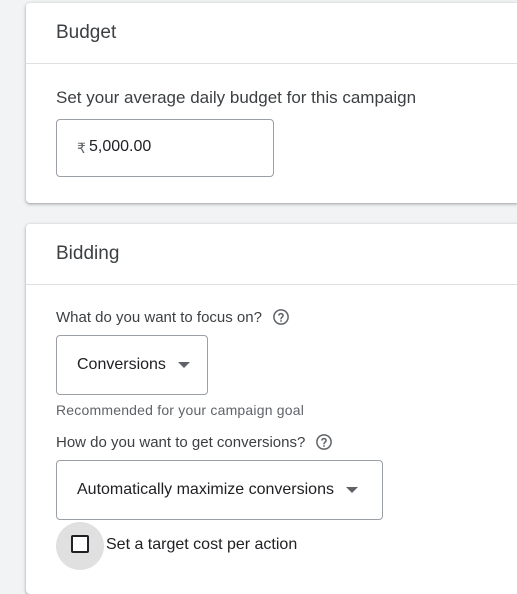 This screenshot has width=517, height=594. What do you see at coordinates (181, 442) in the screenshot?
I see `conversions-question-label: How do you want to get conversions?` at bounding box center [181, 442].